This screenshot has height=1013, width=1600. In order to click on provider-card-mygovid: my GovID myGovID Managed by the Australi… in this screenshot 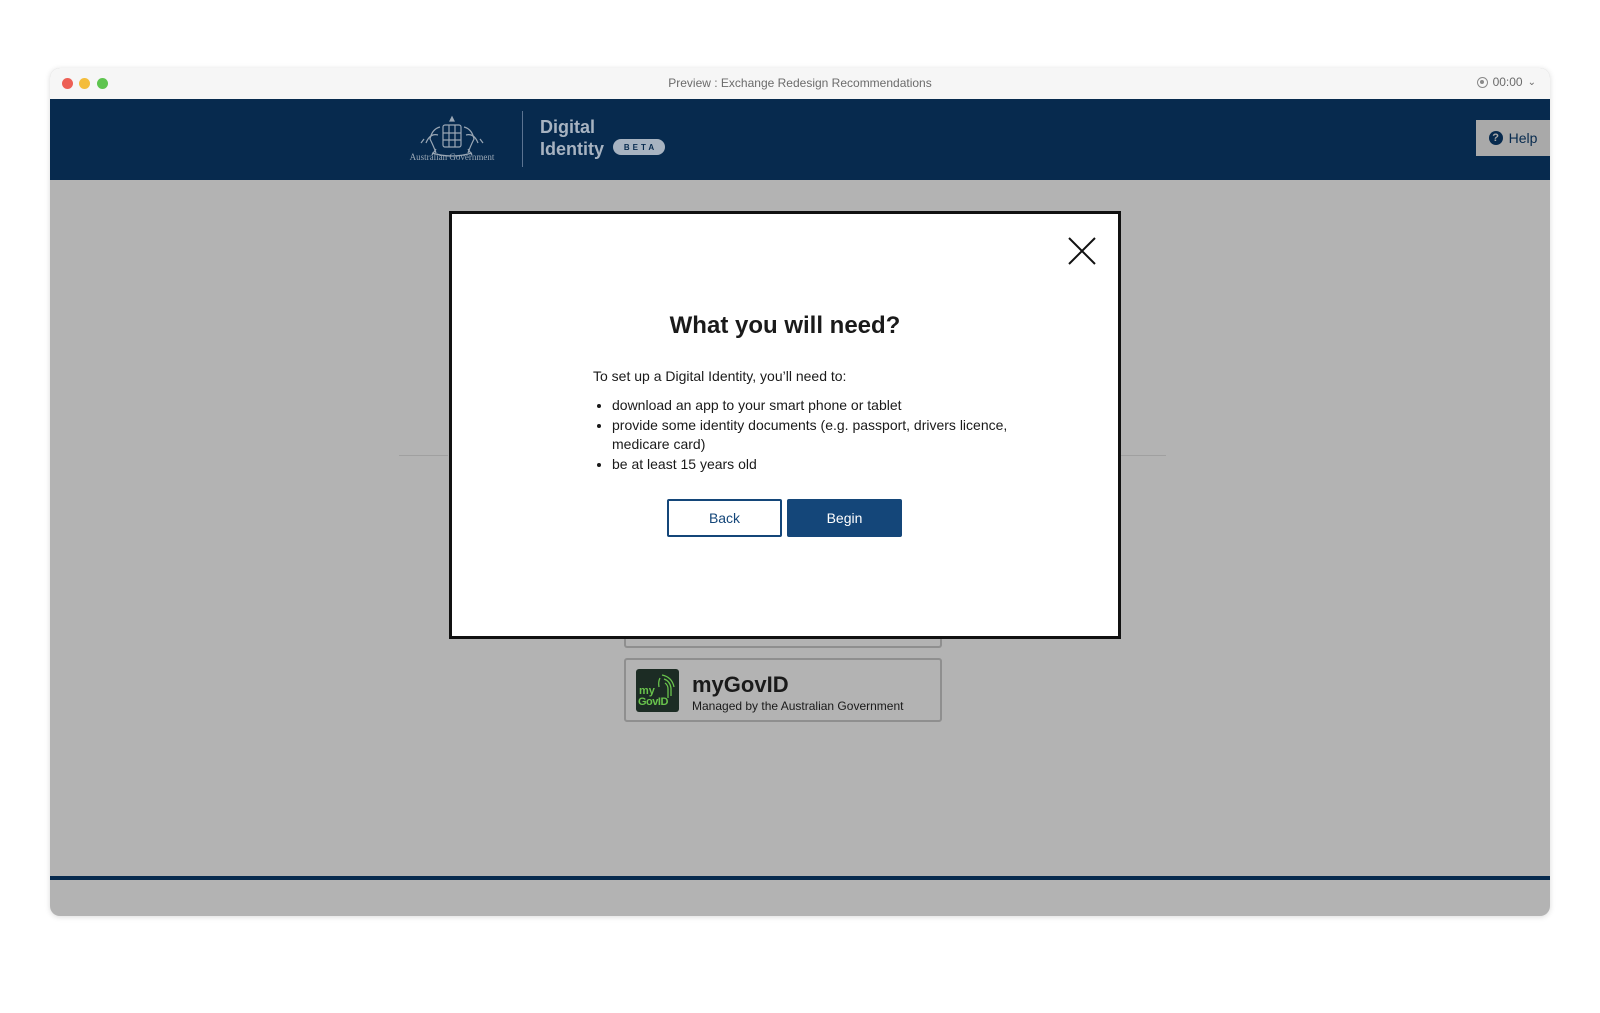, I will do `click(783, 690)`.